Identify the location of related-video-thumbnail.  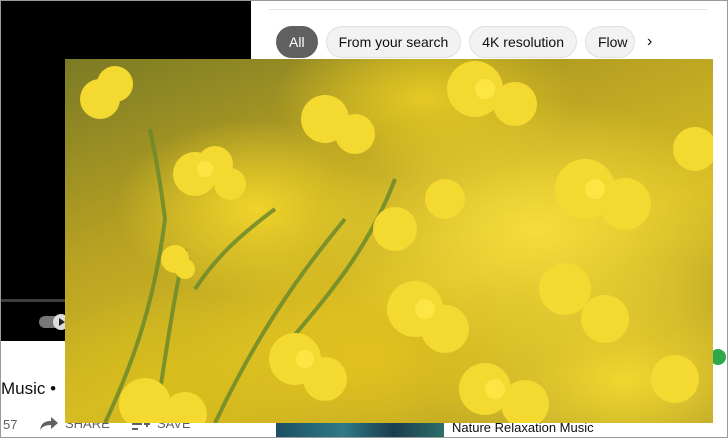
(360, 429).